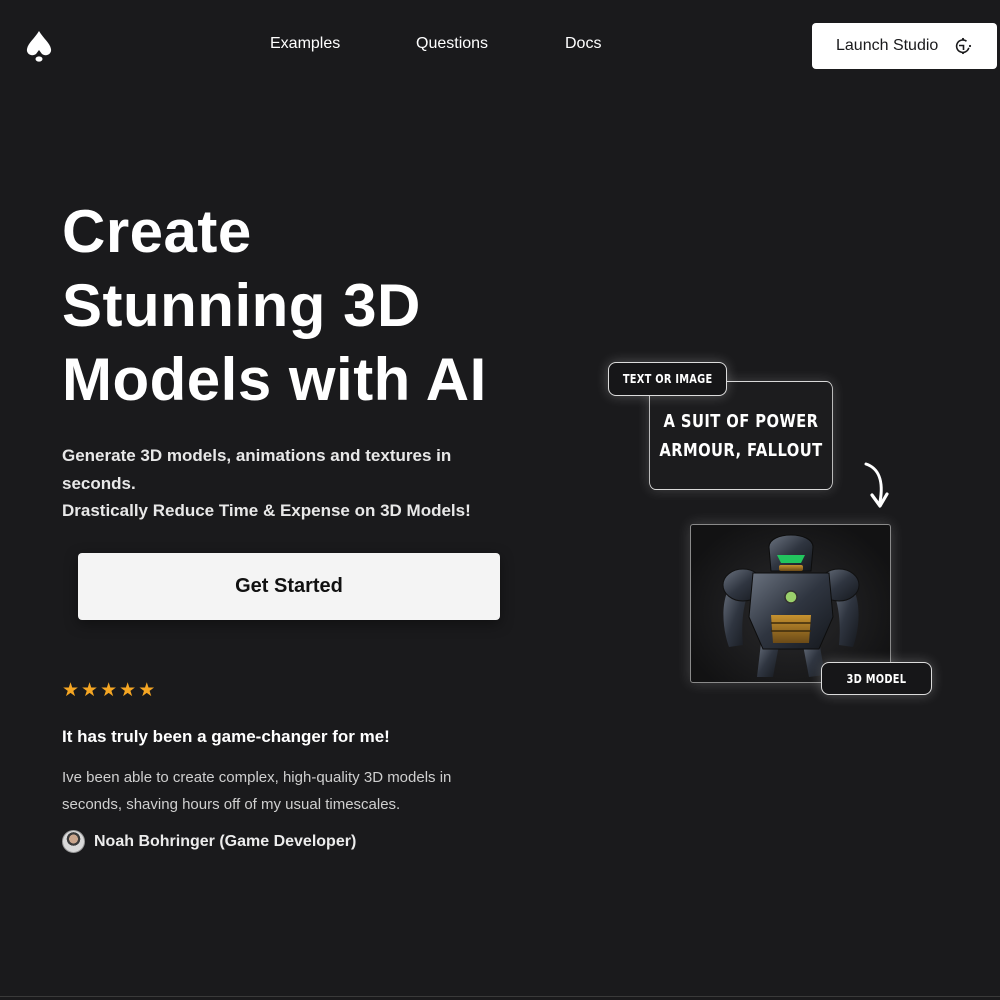 The width and height of the screenshot is (1000, 1000). What do you see at coordinates (452, 44) in the screenshot?
I see `nav-link-questions: Questions` at bounding box center [452, 44].